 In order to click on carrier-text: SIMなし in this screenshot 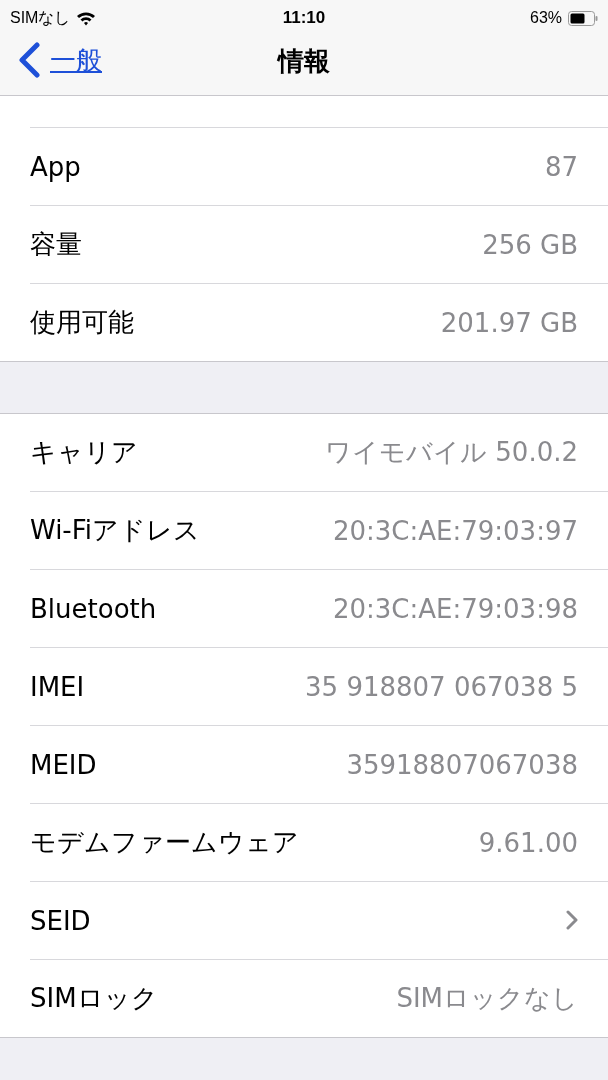, I will do `click(40, 17)`.